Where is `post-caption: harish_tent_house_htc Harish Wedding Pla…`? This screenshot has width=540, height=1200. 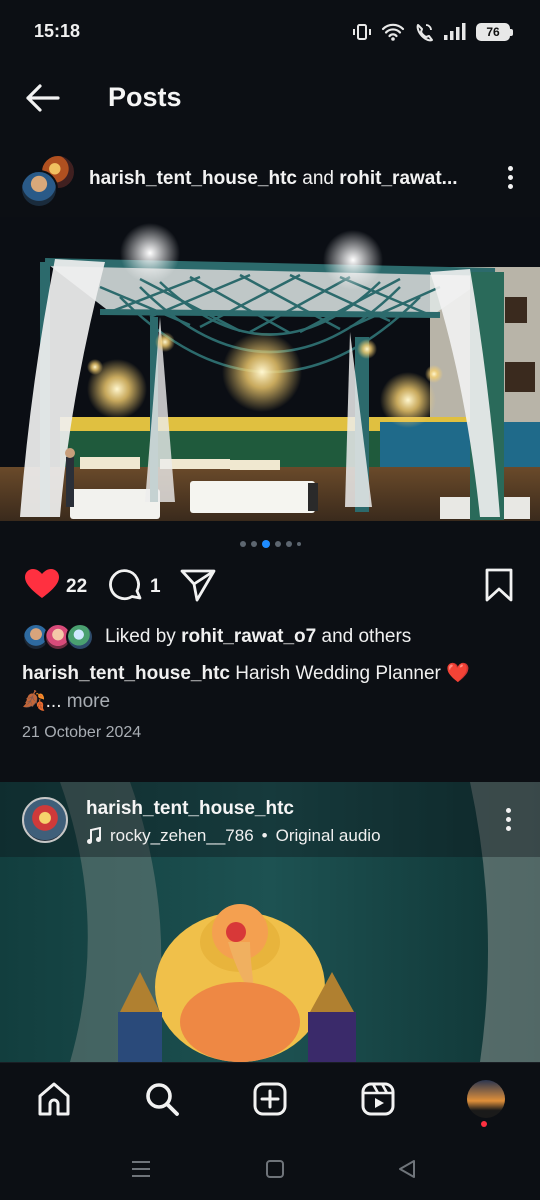 post-caption: harish_tent_house_htc Harish Wedding Pla… is located at coordinates (272, 688).